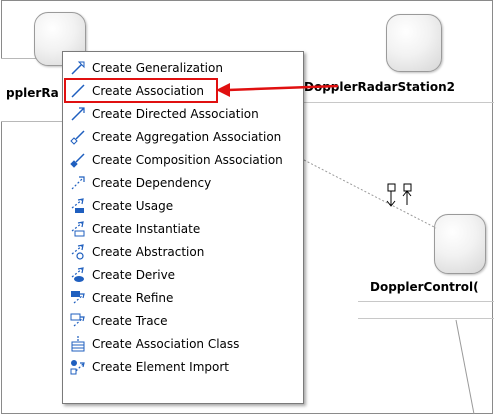 The width and height of the screenshot is (495, 416). I want to click on refine-icon, so click(78, 298).